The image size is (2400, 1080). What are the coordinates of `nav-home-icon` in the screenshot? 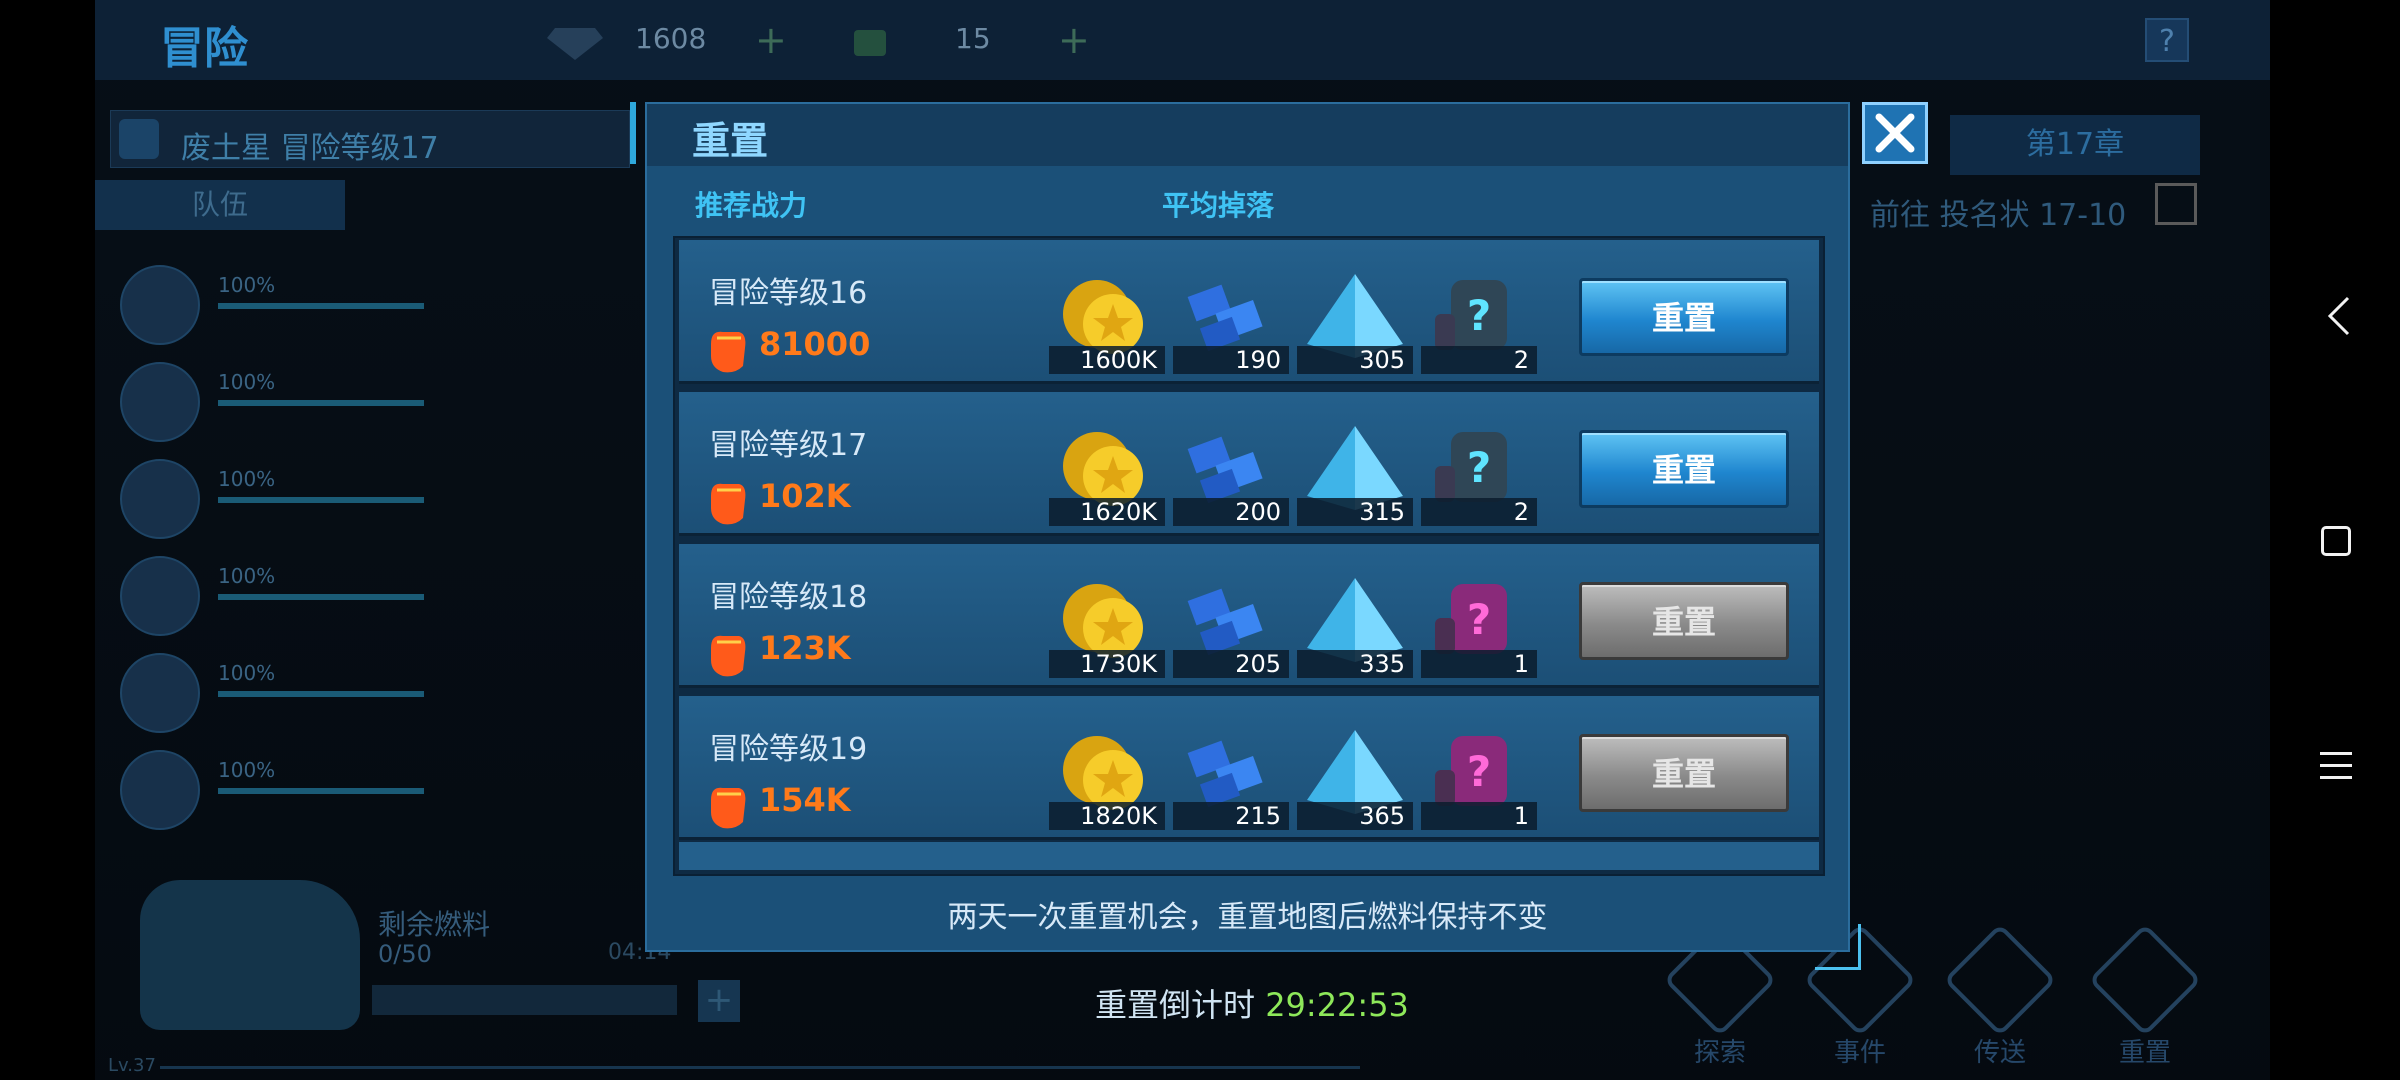 It's located at (2336, 541).